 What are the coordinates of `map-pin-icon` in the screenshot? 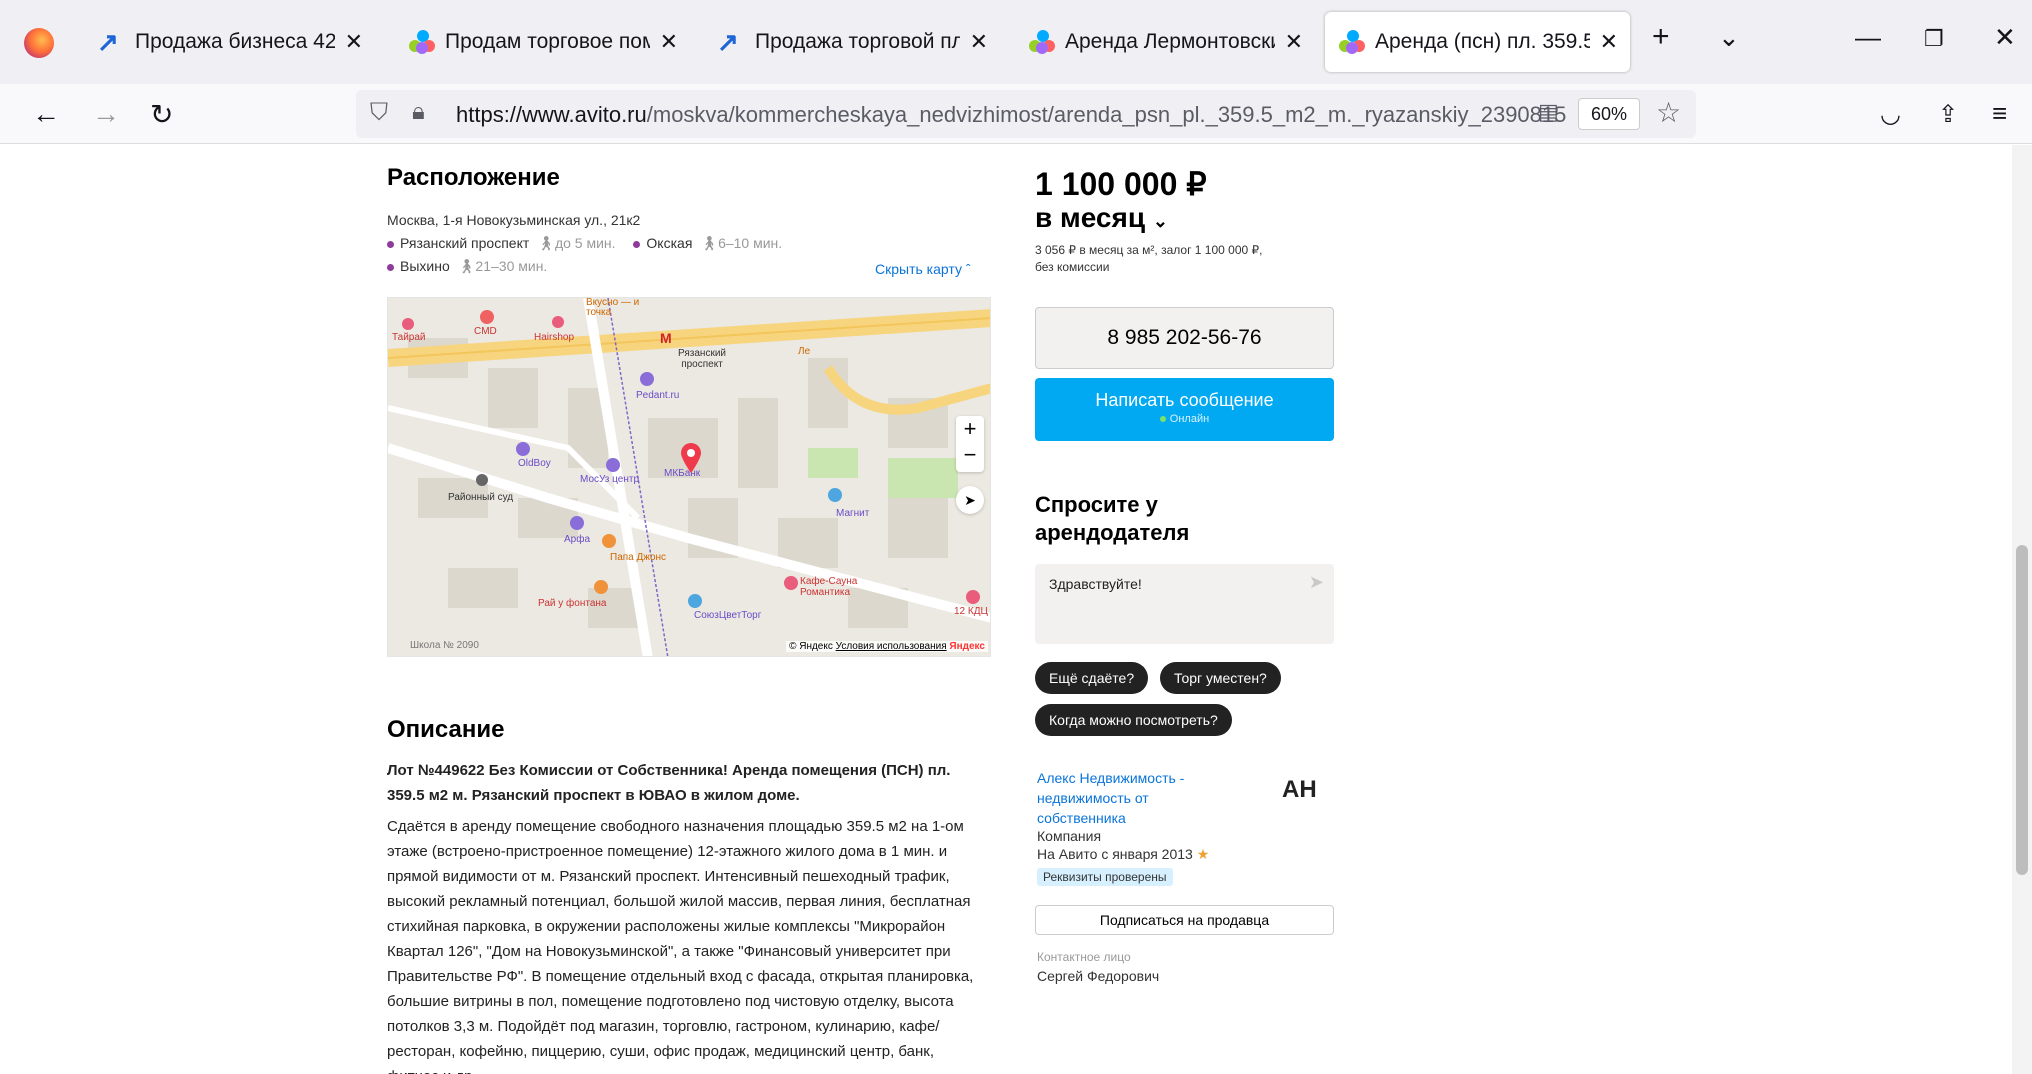 It's located at (691, 458).